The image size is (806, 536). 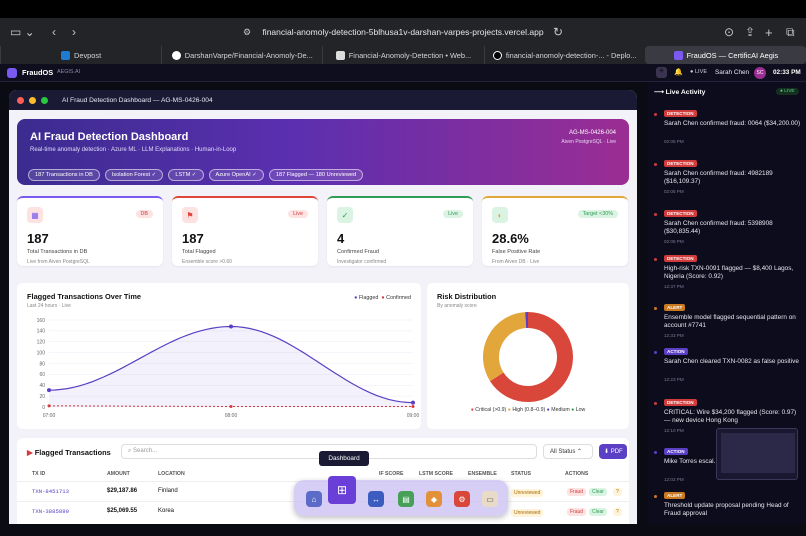 I want to click on pinwheel-icon, so click(x=340, y=55).